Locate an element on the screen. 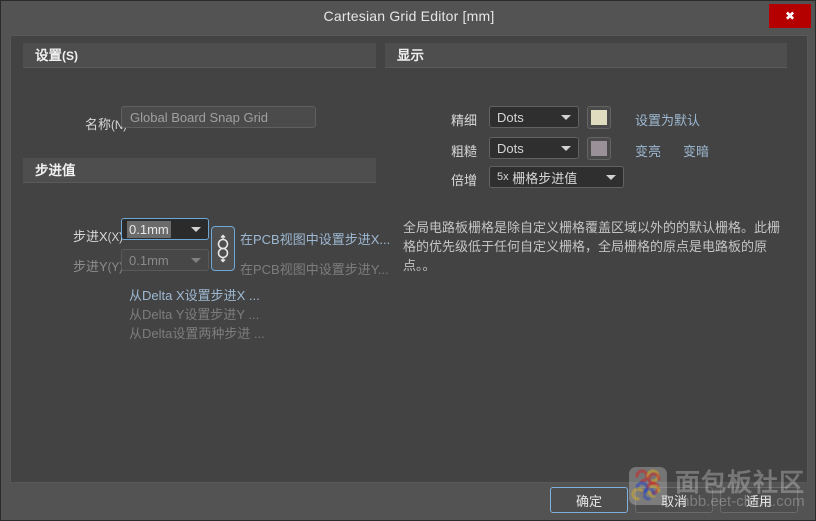  title-bar: Cartesian Grid Editor [mm] ✖ is located at coordinates (408, 16).